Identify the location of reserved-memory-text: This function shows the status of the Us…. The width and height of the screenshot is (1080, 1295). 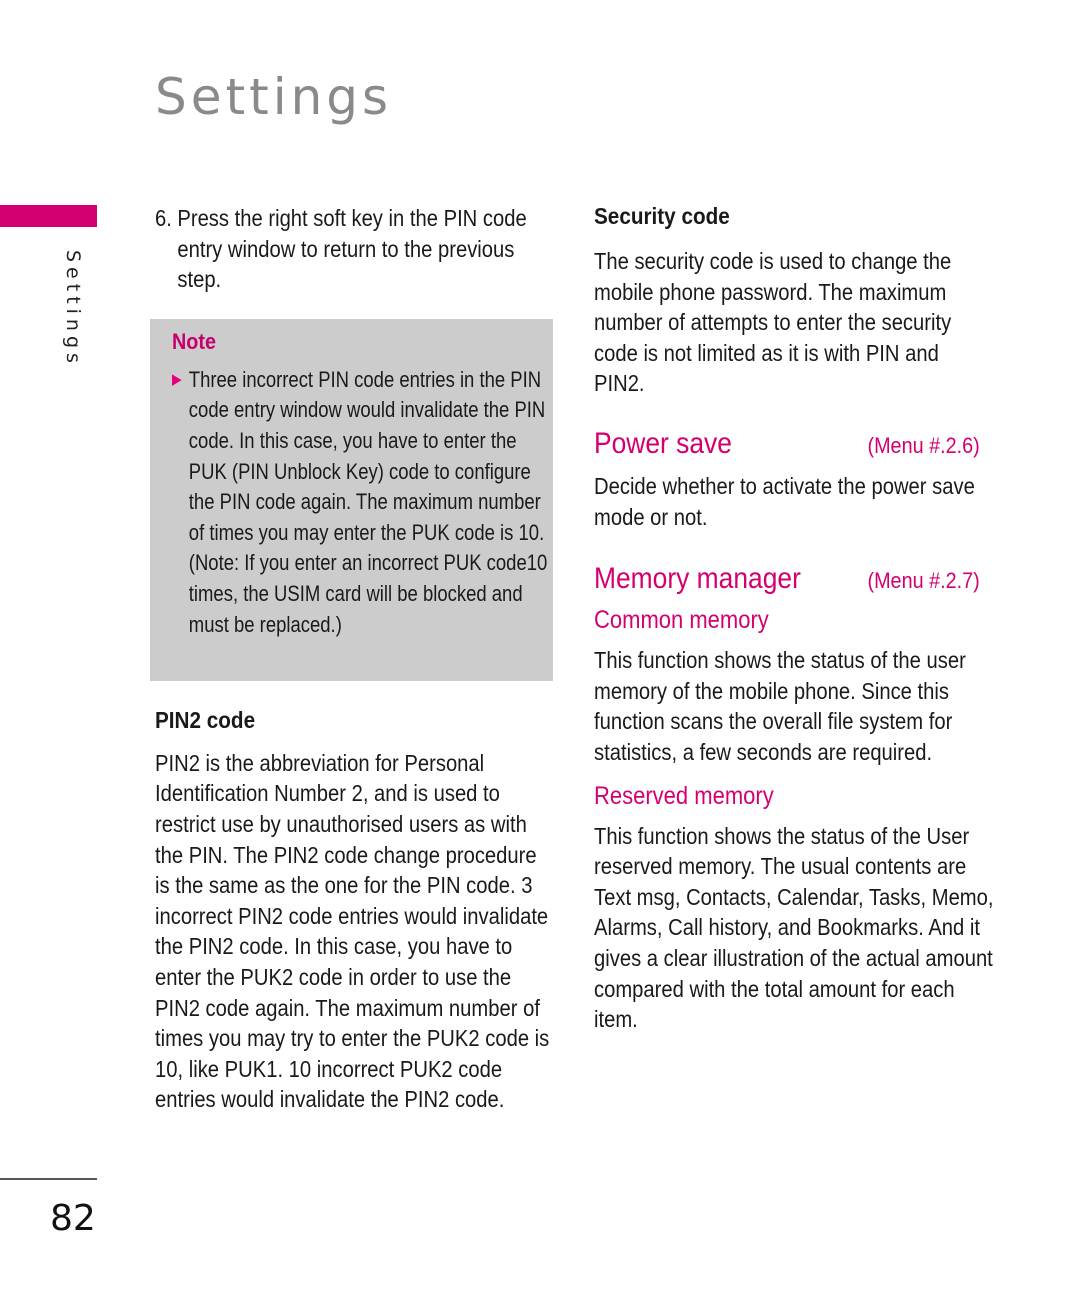
(794, 927).